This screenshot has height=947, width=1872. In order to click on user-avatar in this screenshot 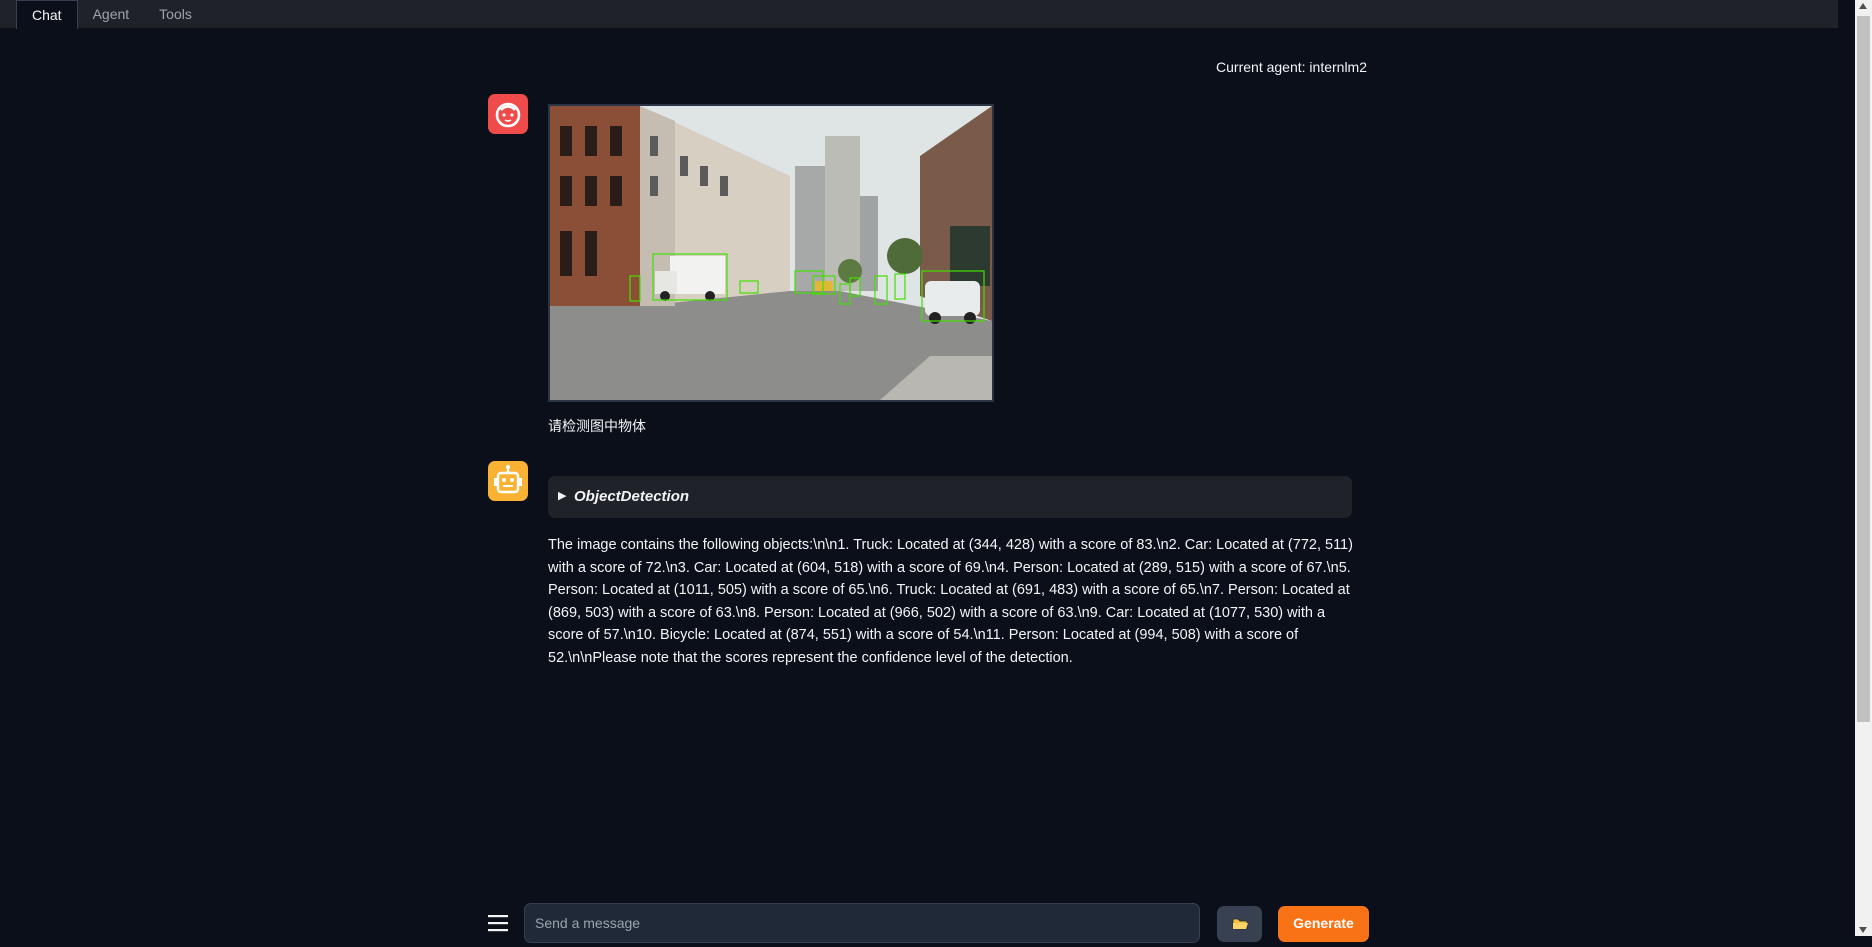, I will do `click(508, 114)`.